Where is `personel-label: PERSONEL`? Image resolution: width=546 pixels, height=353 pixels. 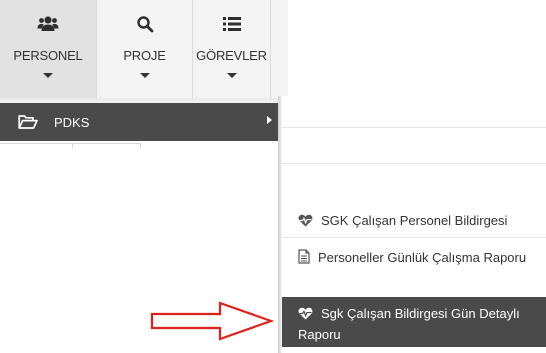 personel-label: PERSONEL is located at coordinates (48, 55).